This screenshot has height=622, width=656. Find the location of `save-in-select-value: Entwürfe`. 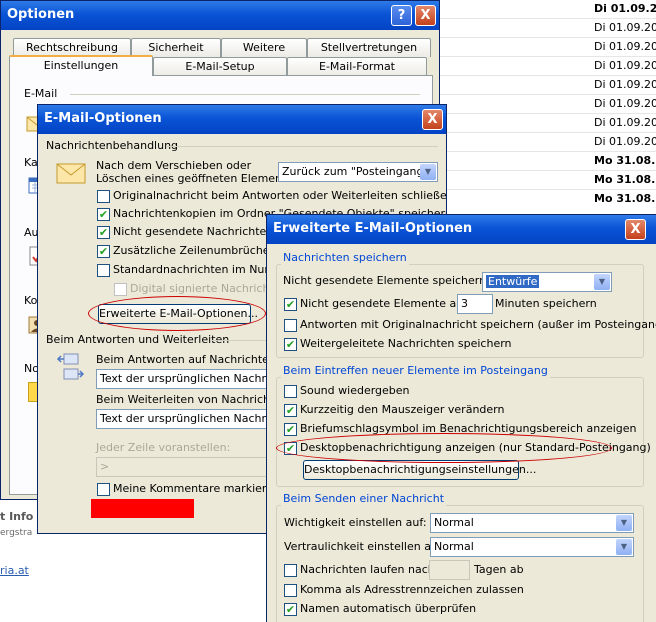

save-in-select-value: Entwürfe is located at coordinates (513, 281).